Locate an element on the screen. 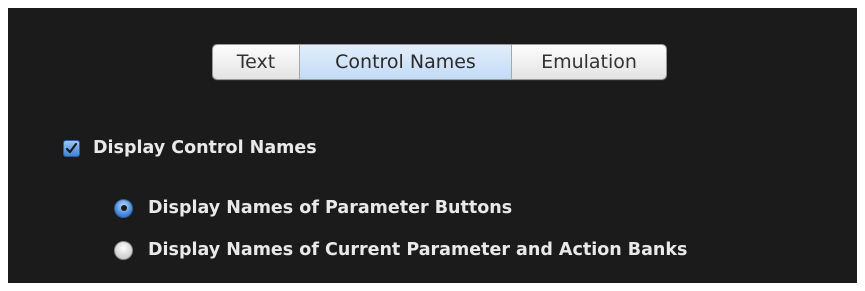 The image size is (865, 291). display-control-names-label: Display Control Names is located at coordinates (205, 148).